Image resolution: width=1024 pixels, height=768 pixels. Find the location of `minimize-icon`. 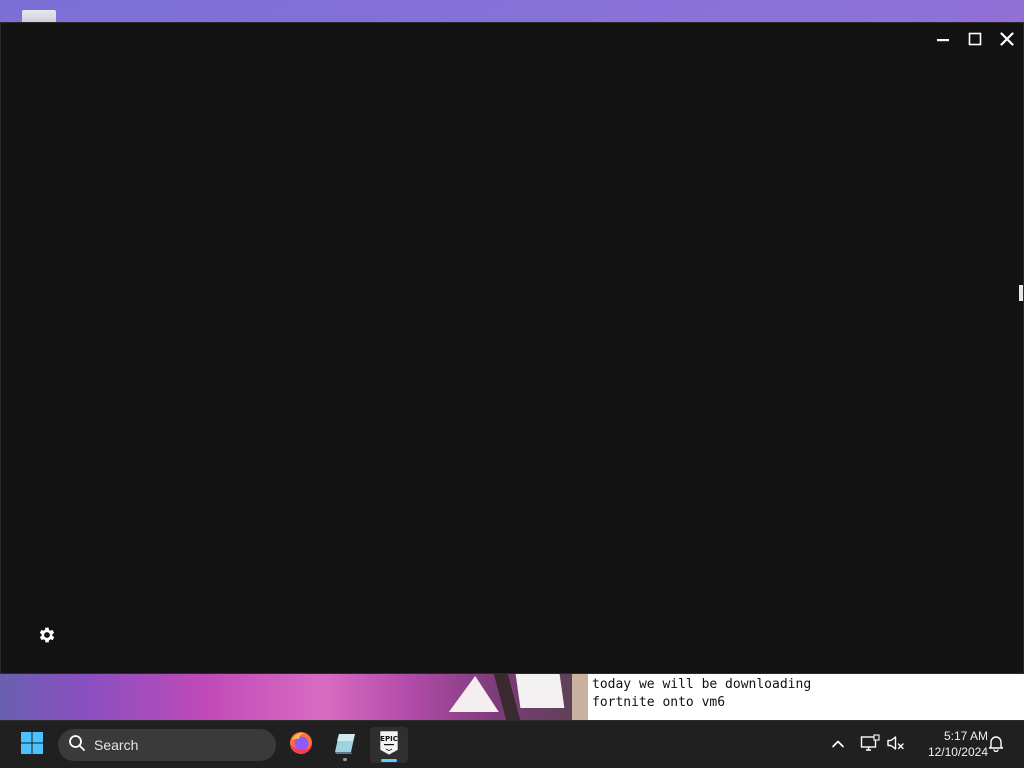

minimize-icon is located at coordinates (943, 39).